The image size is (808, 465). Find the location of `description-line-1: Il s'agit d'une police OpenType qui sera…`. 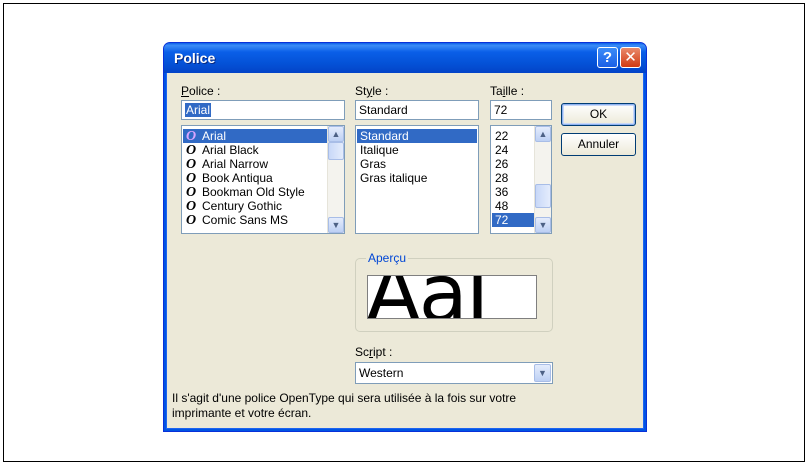

description-line-1: Il s'agit d'une police OpenType qui sera… is located at coordinates (344, 398).